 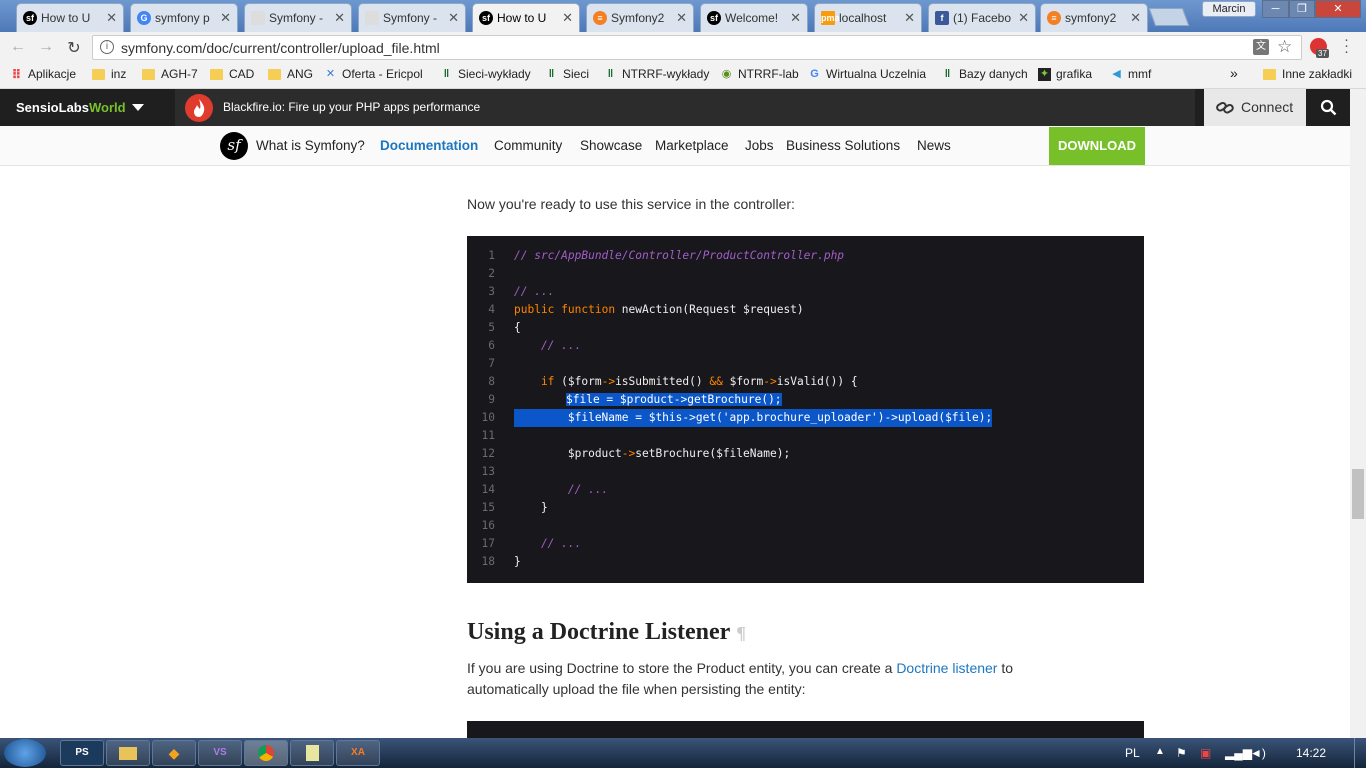 What do you see at coordinates (485, 74) in the screenshot?
I see `bookmark-link: ǁ Sieci-wykłady` at bounding box center [485, 74].